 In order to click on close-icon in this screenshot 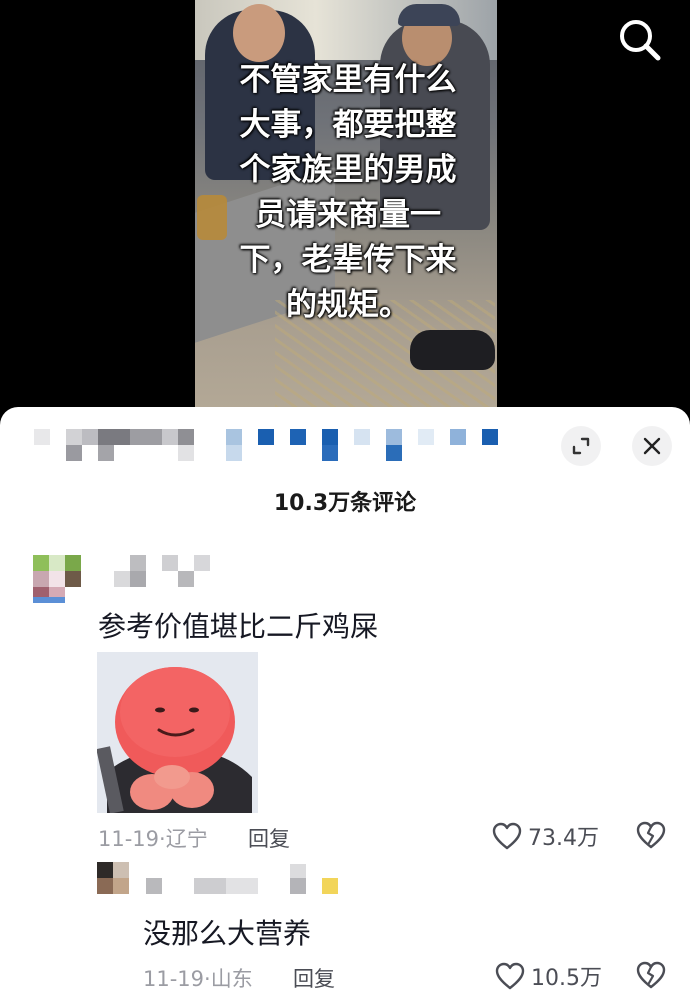, I will do `click(652, 446)`.